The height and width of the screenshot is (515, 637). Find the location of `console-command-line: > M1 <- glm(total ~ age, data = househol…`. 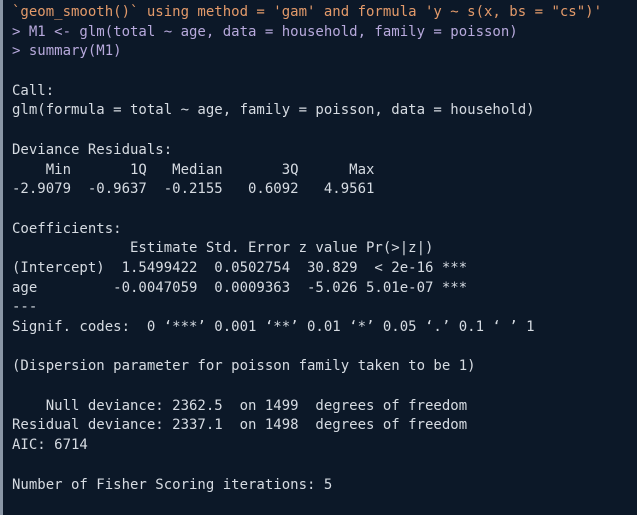

console-command-line: > M1 <- glm(total ~ age, data = househol… is located at coordinates (265, 31).